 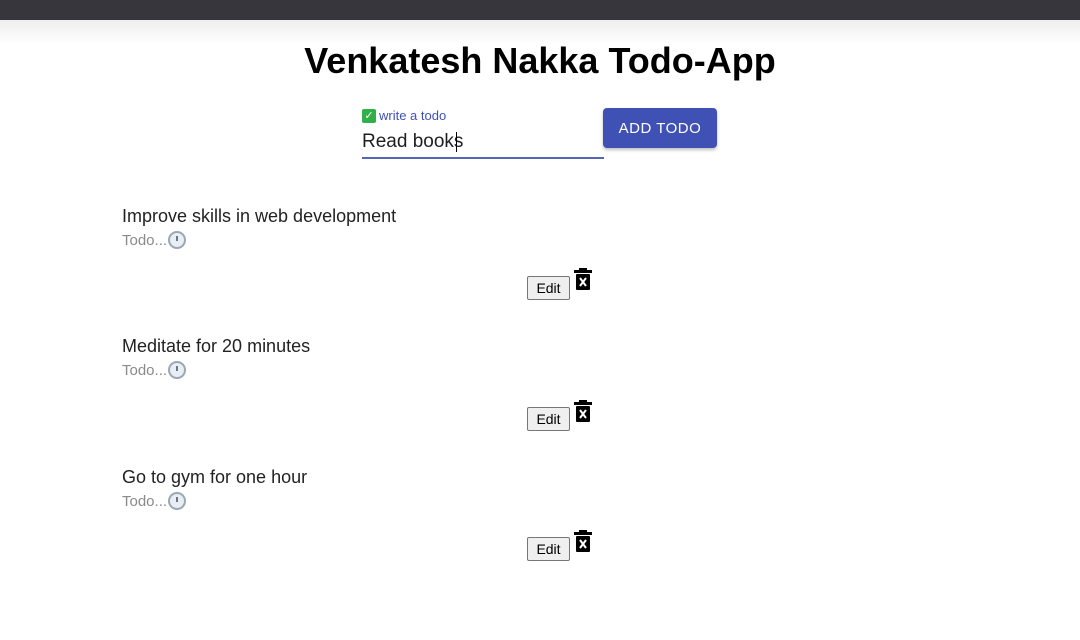 I want to click on todo-item: Meditate for 20 minutes Todo... Edit, so click(x=472, y=391).